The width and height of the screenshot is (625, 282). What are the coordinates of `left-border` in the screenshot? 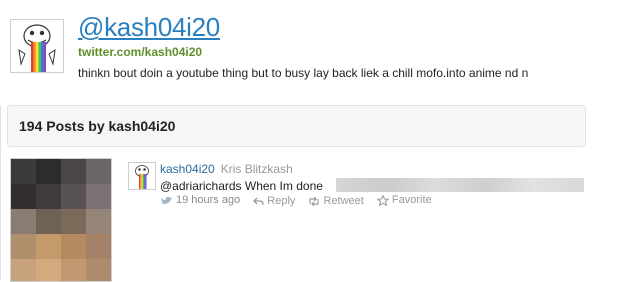 It's located at (0, 192).